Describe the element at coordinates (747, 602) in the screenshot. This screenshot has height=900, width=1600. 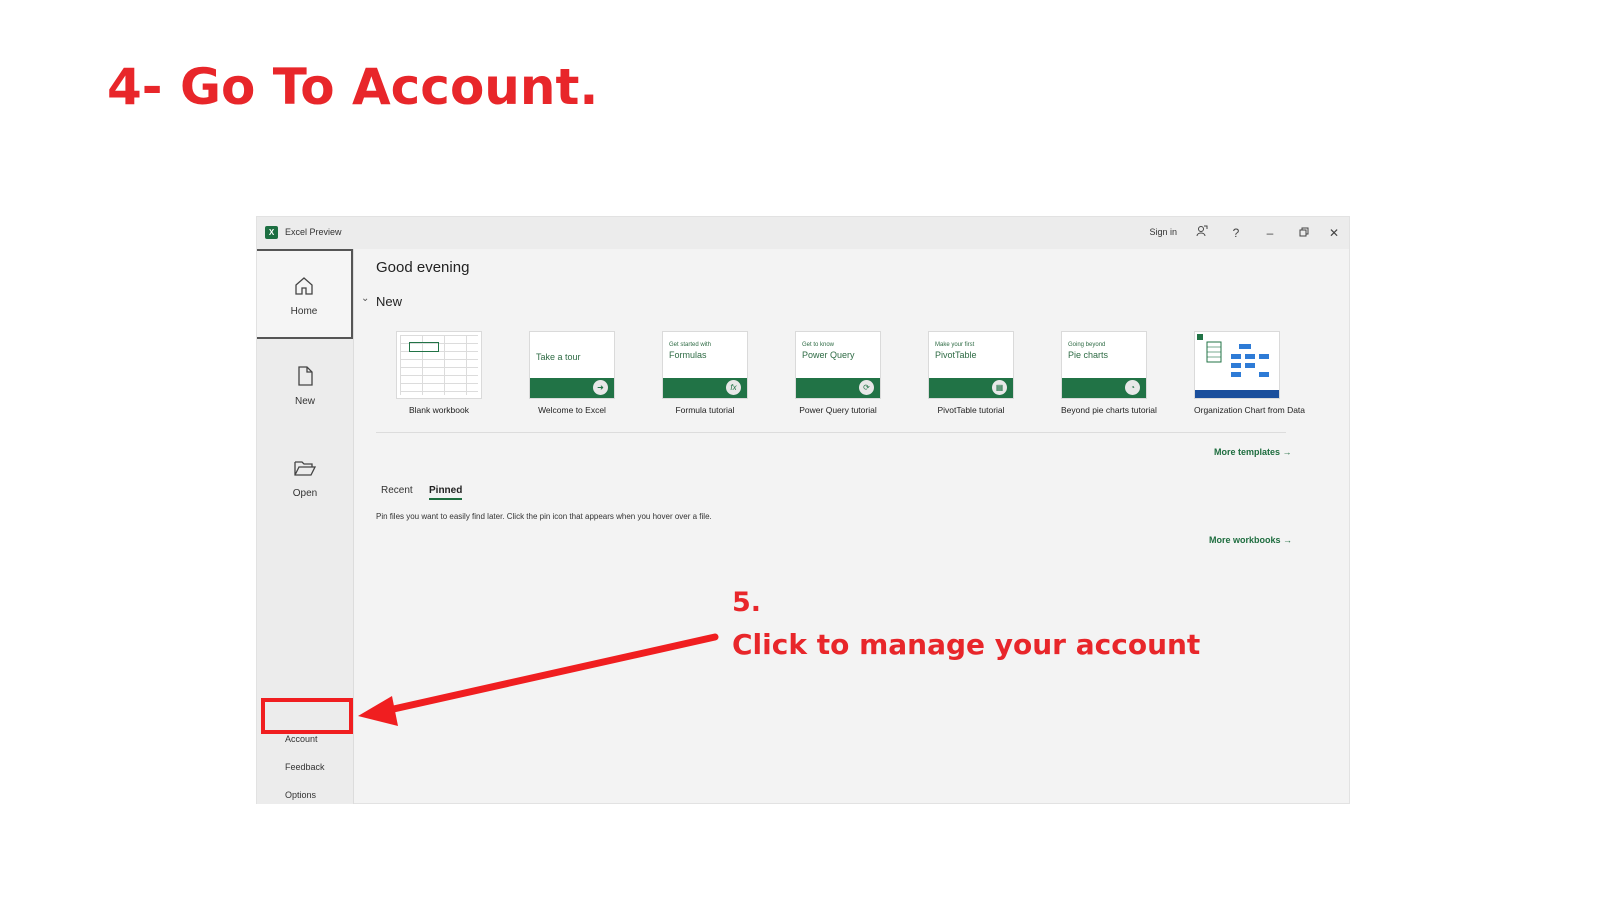
I see `callout-step: 5.` at that location.